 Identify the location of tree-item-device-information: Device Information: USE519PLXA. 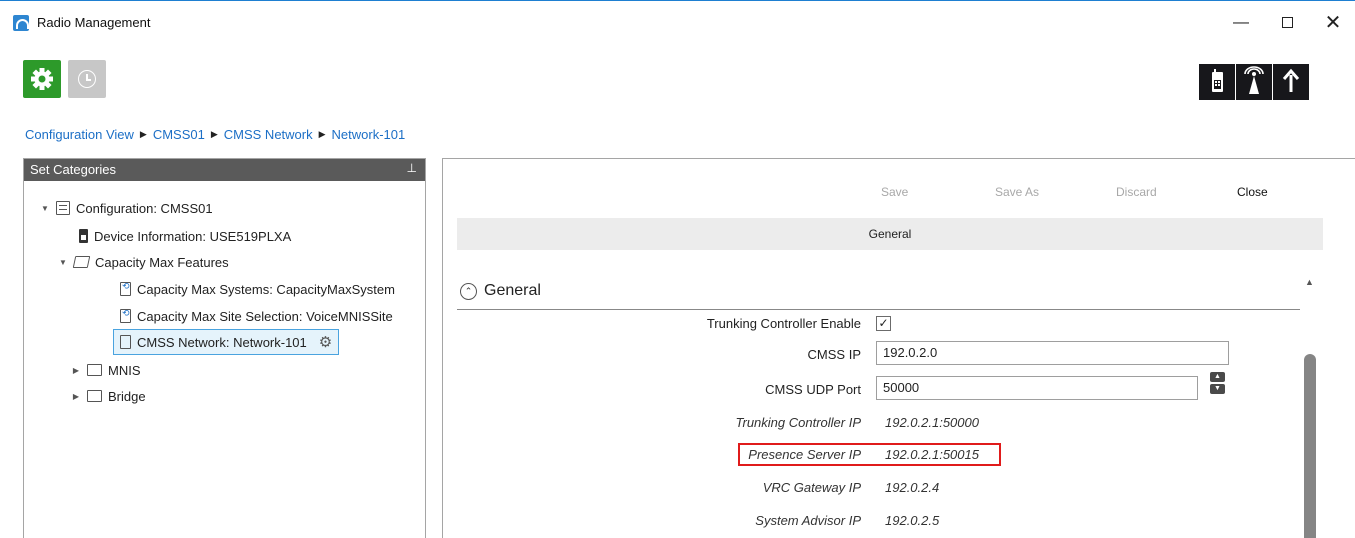
(185, 236).